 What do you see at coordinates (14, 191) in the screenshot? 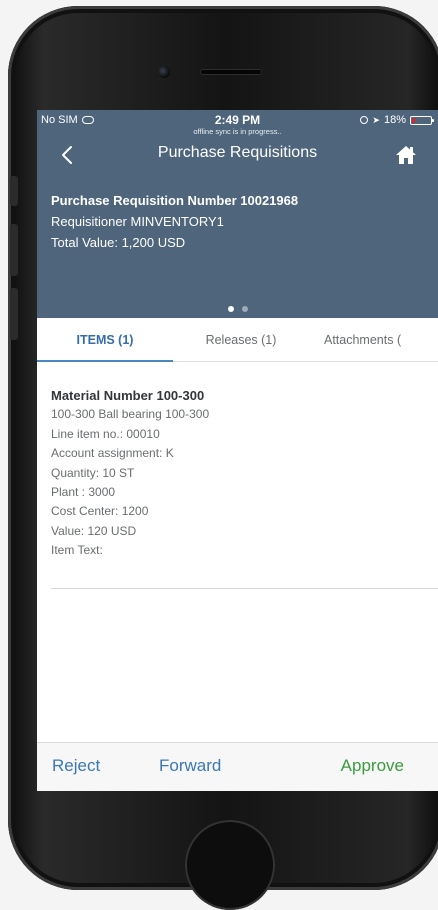
I see `mute-switch` at bounding box center [14, 191].